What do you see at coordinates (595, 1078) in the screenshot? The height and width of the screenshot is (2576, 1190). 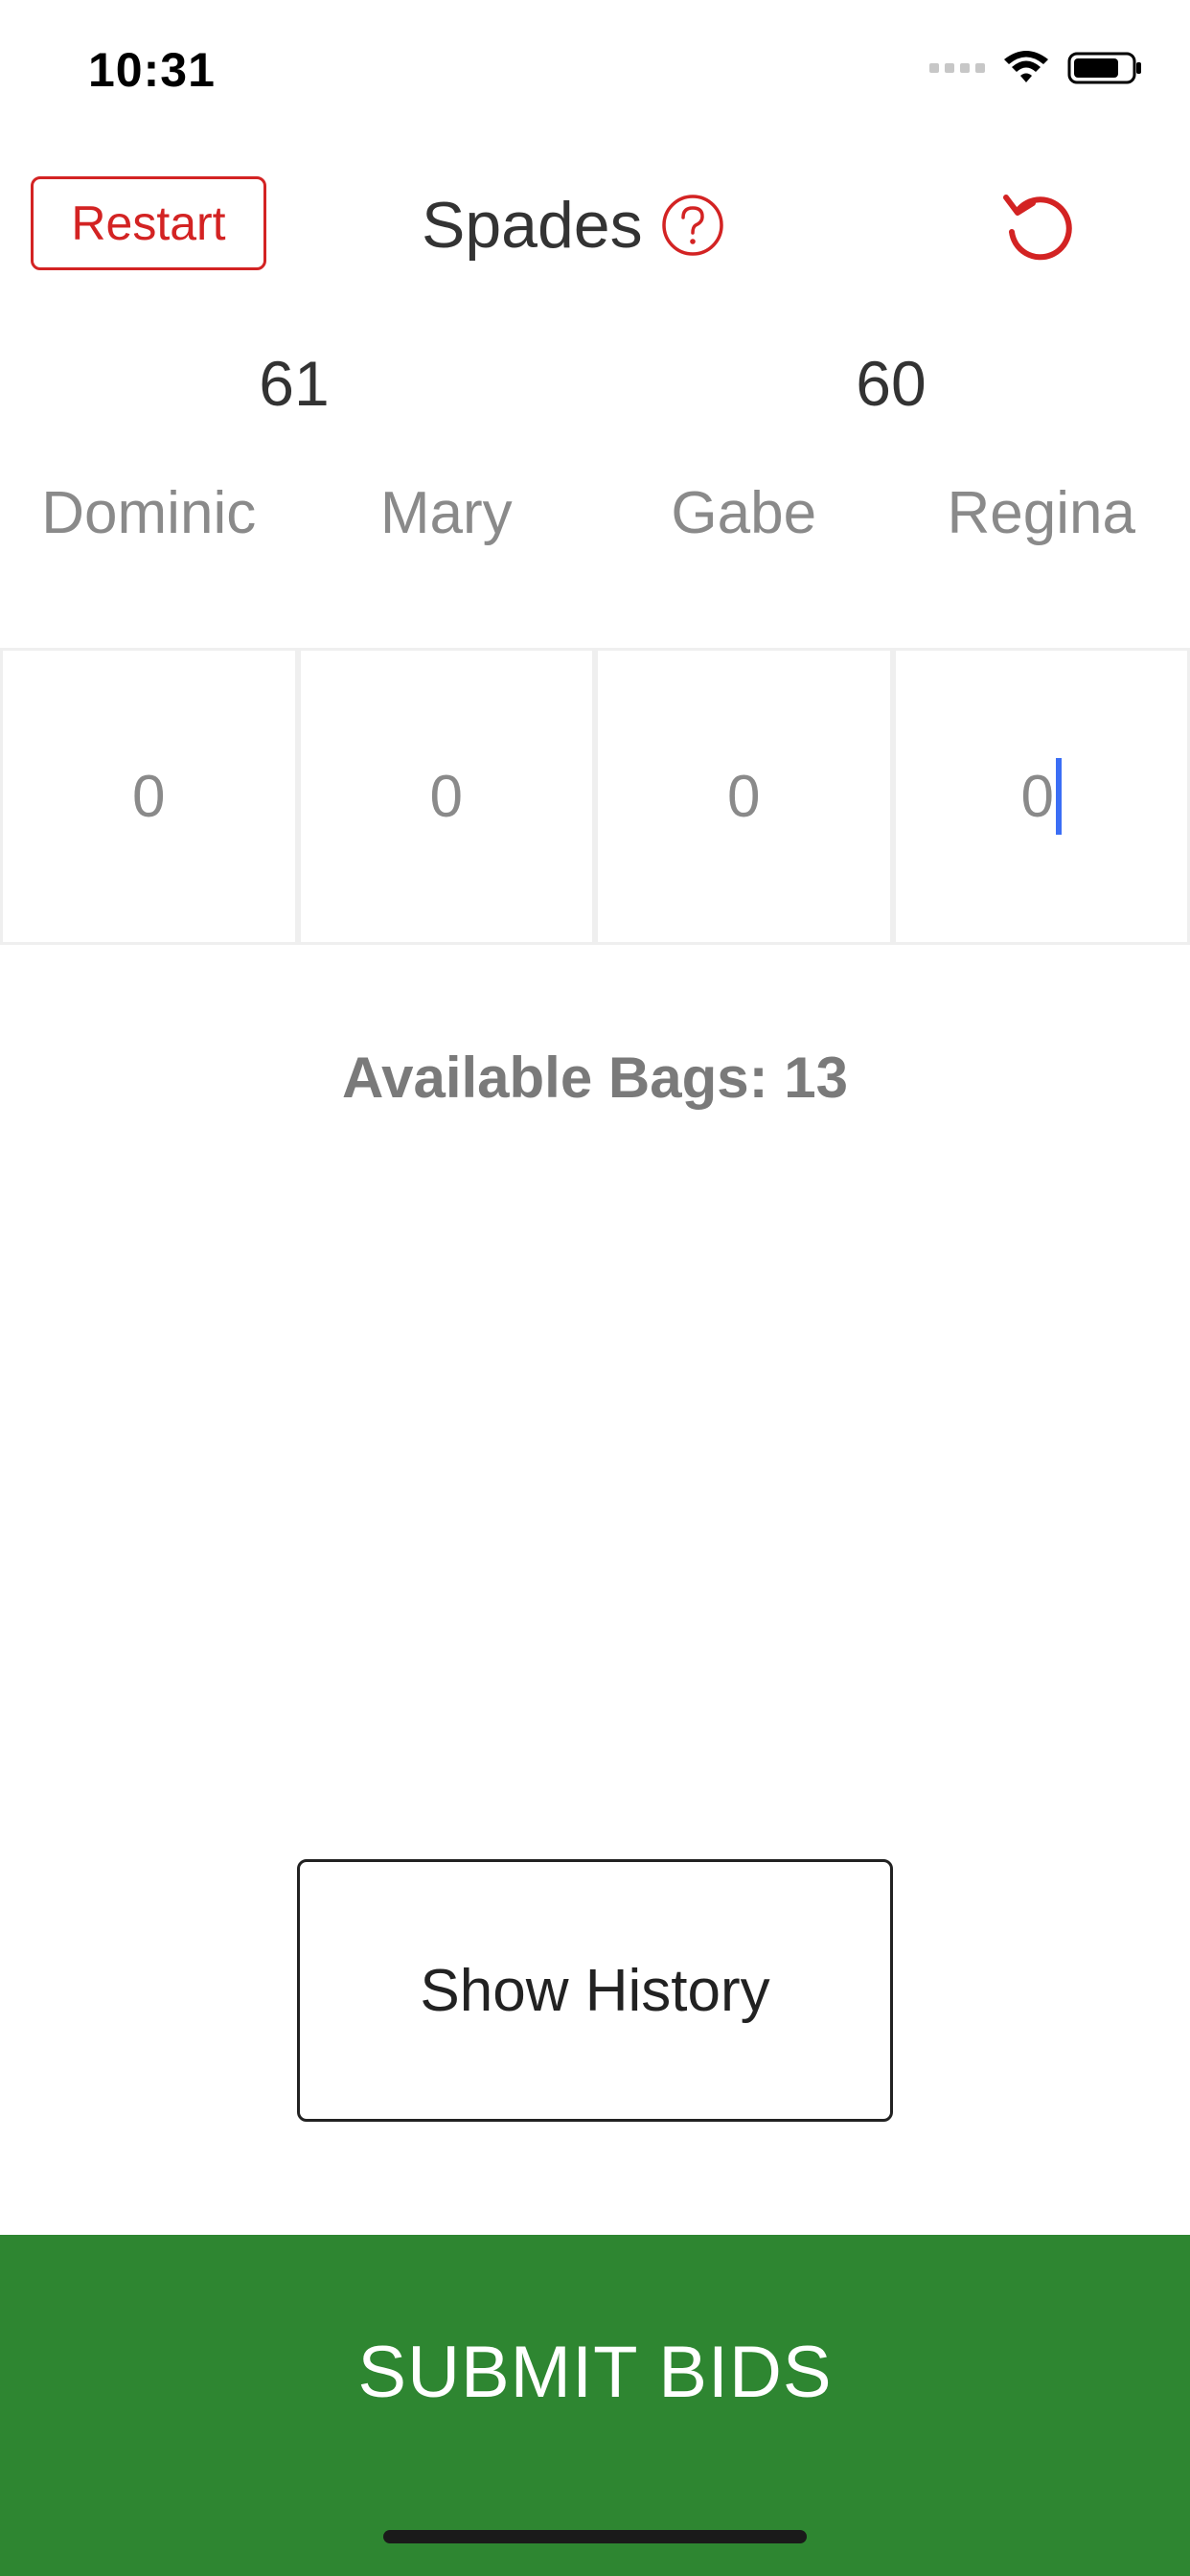 I see `available-bags-label: Available Bags: 13` at bounding box center [595, 1078].